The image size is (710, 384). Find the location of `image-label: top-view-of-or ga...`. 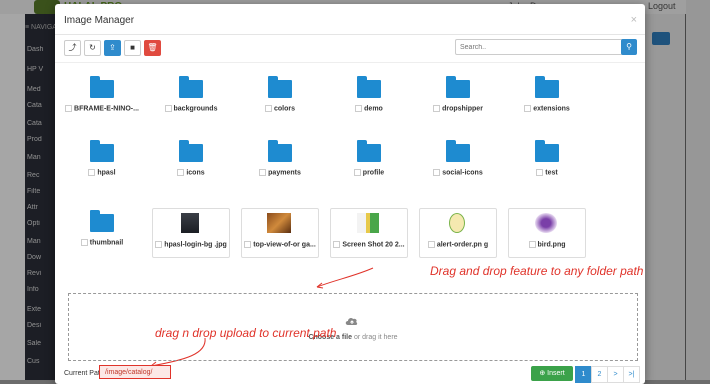

image-label: top-view-of-or ga... is located at coordinates (280, 244).